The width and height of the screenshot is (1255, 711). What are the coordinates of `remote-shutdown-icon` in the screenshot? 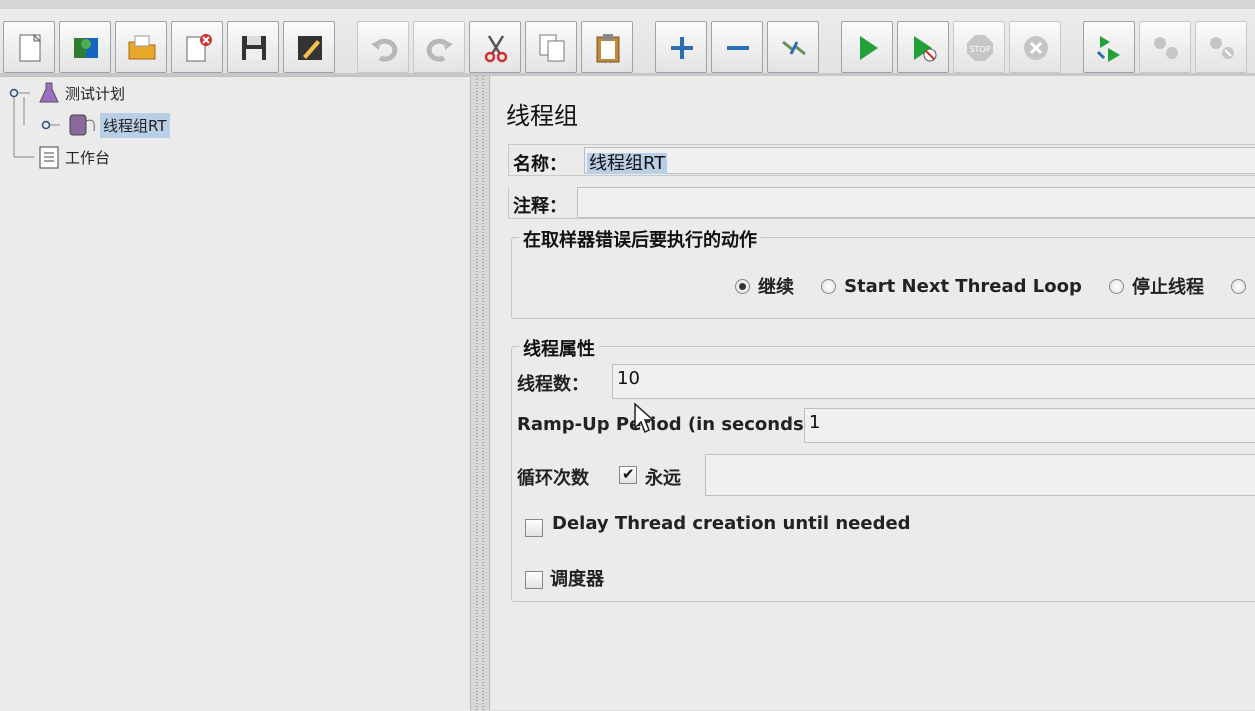 It's located at (1222, 48).